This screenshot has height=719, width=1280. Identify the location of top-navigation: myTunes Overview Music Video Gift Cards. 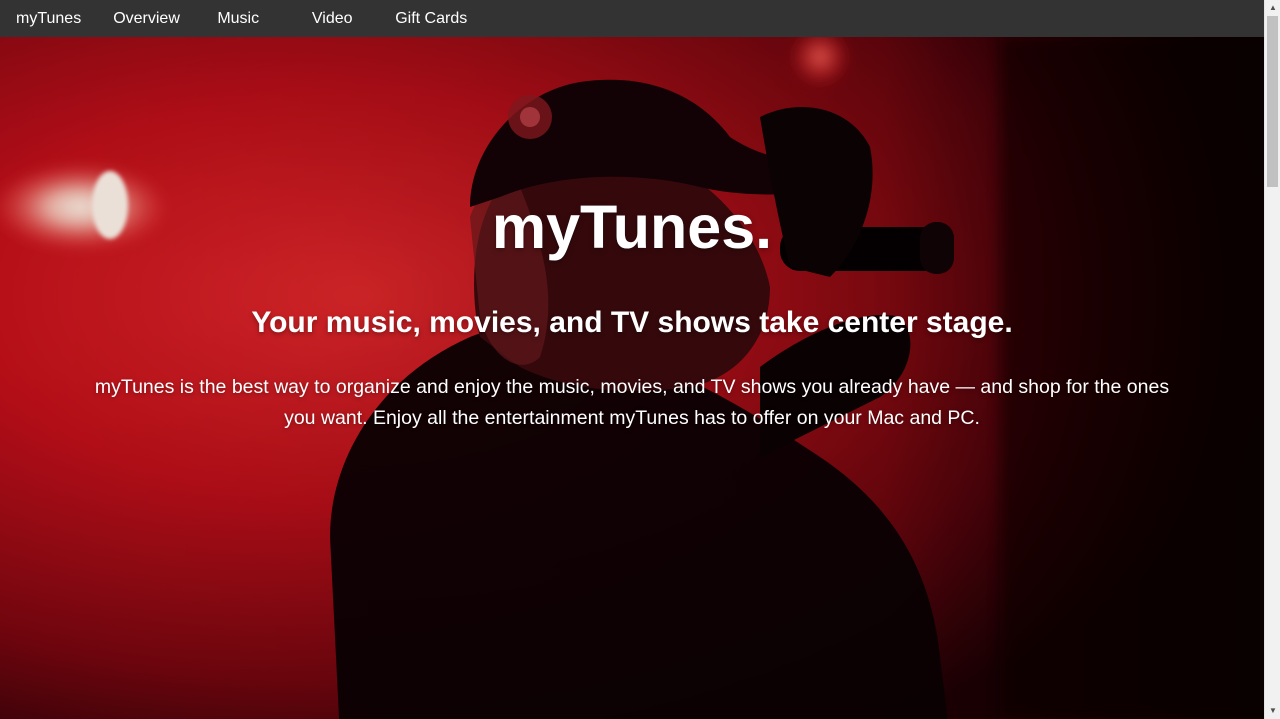
(632, 18).